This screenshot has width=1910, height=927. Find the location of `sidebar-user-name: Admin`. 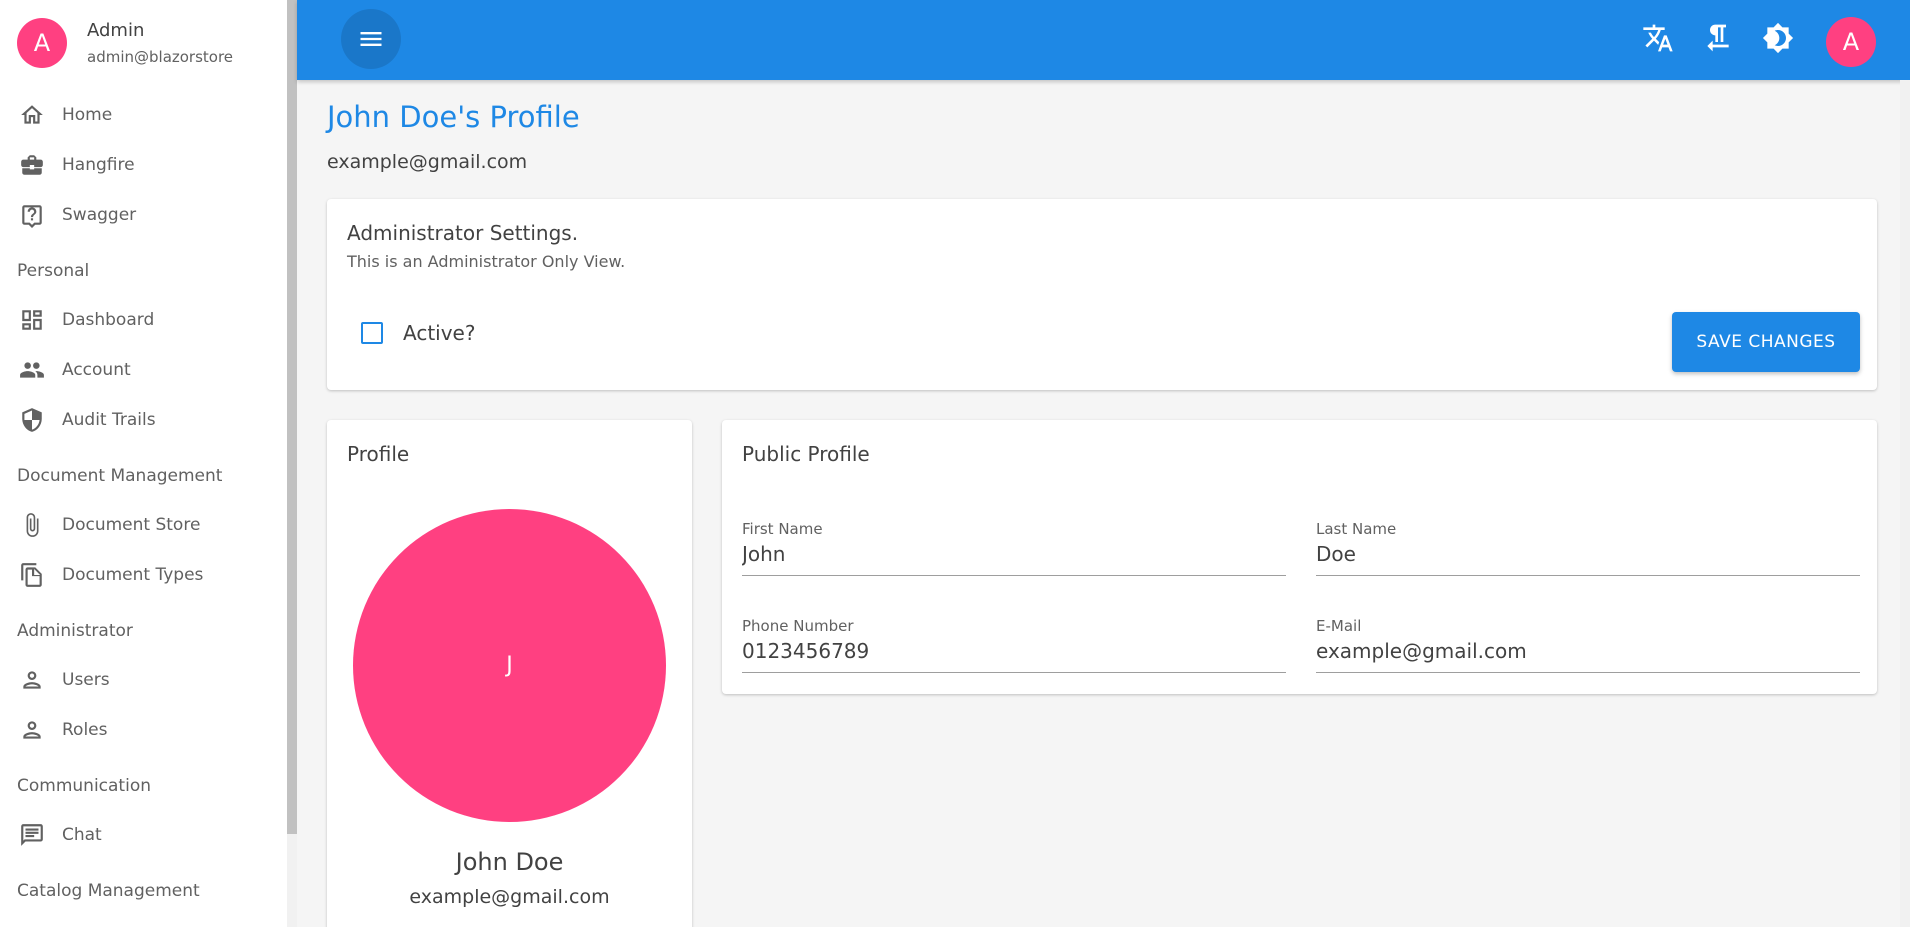

sidebar-user-name: Admin is located at coordinates (116, 30).